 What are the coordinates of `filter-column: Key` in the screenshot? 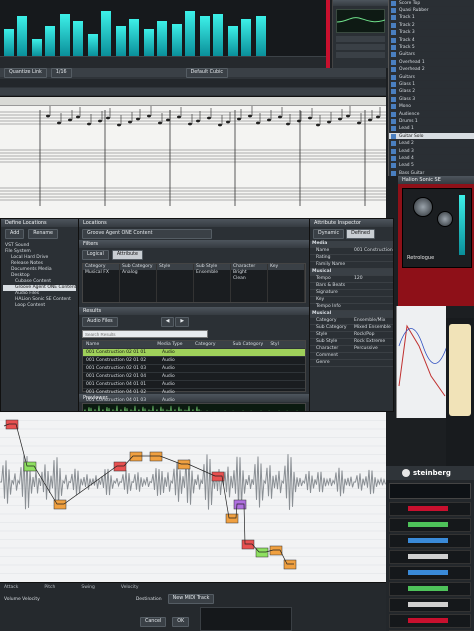 It's located at (286, 283).